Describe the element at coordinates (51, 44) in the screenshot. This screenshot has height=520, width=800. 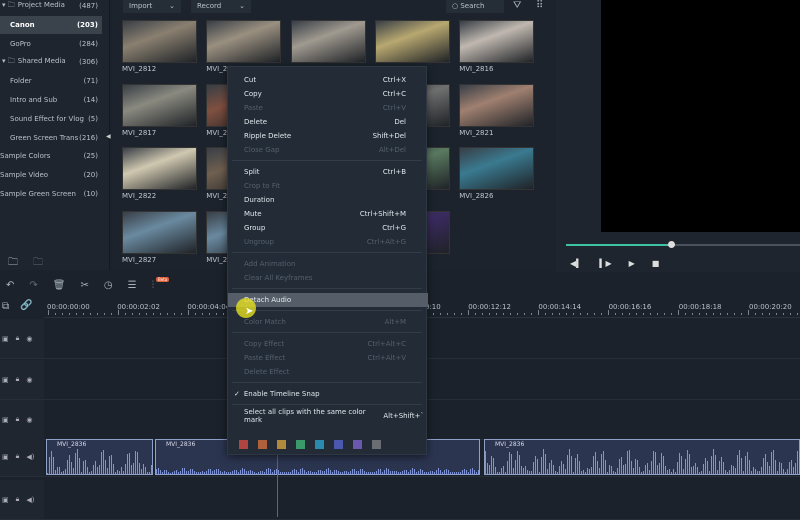
I see `sidebar-item: GoPro (284)` at that location.